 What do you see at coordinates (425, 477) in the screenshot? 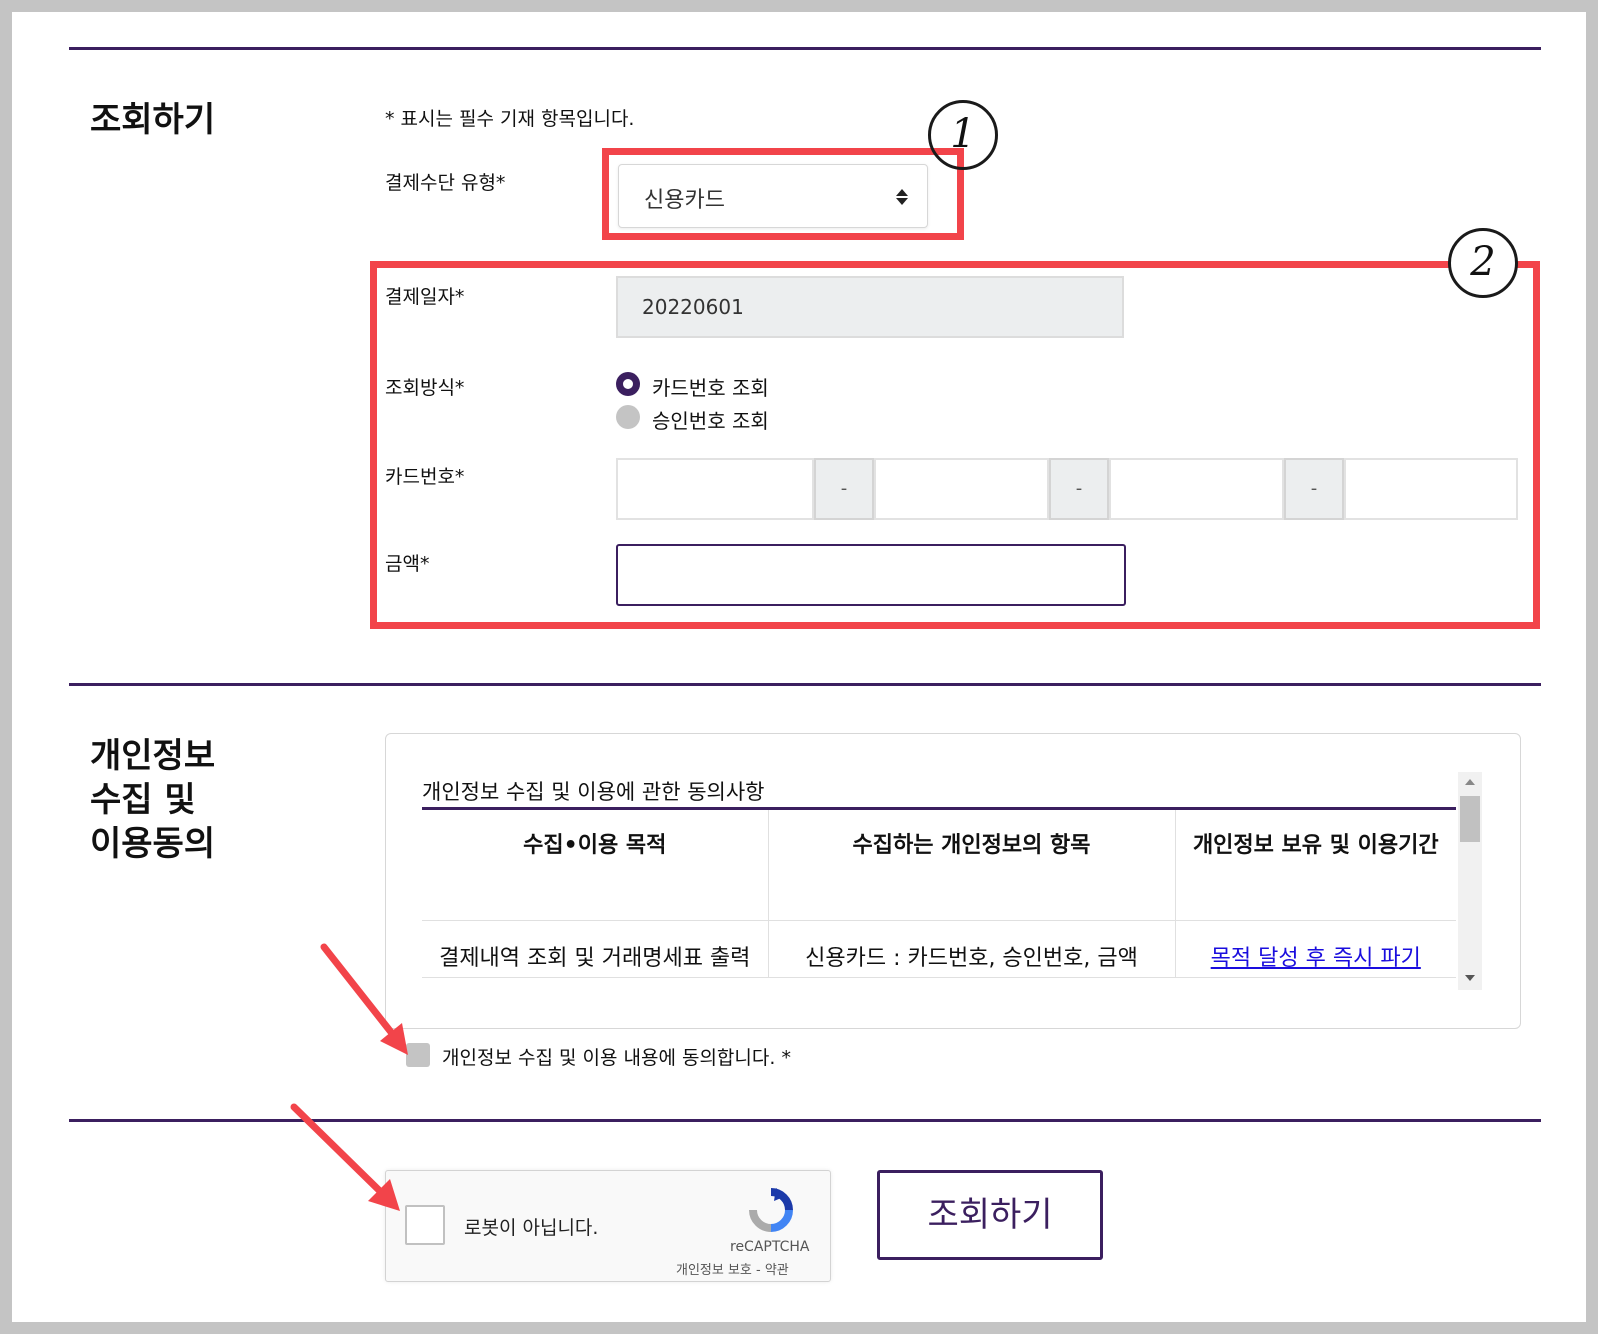
I see `card-number-label: 카드번호*` at bounding box center [425, 477].